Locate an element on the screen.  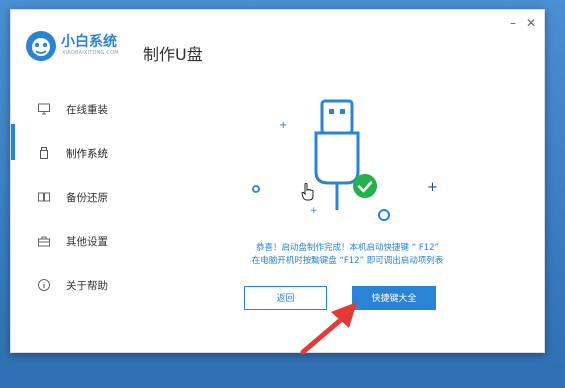
info-icon is located at coordinates (44, 285).